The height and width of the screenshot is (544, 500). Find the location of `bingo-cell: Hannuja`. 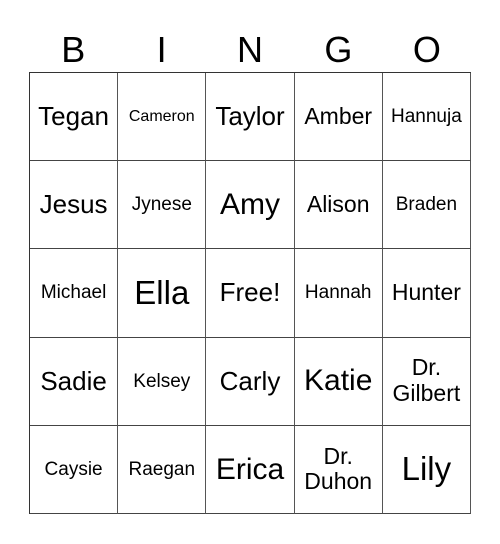

bingo-cell: Hannuja is located at coordinates (426, 117).